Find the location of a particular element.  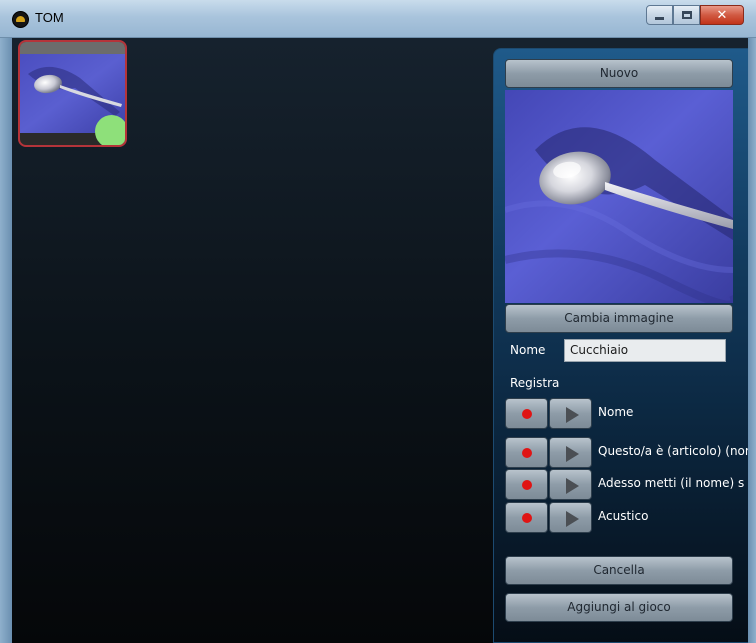

recording-label: Adesso metti (il nome) s is located at coordinates (671, 483).